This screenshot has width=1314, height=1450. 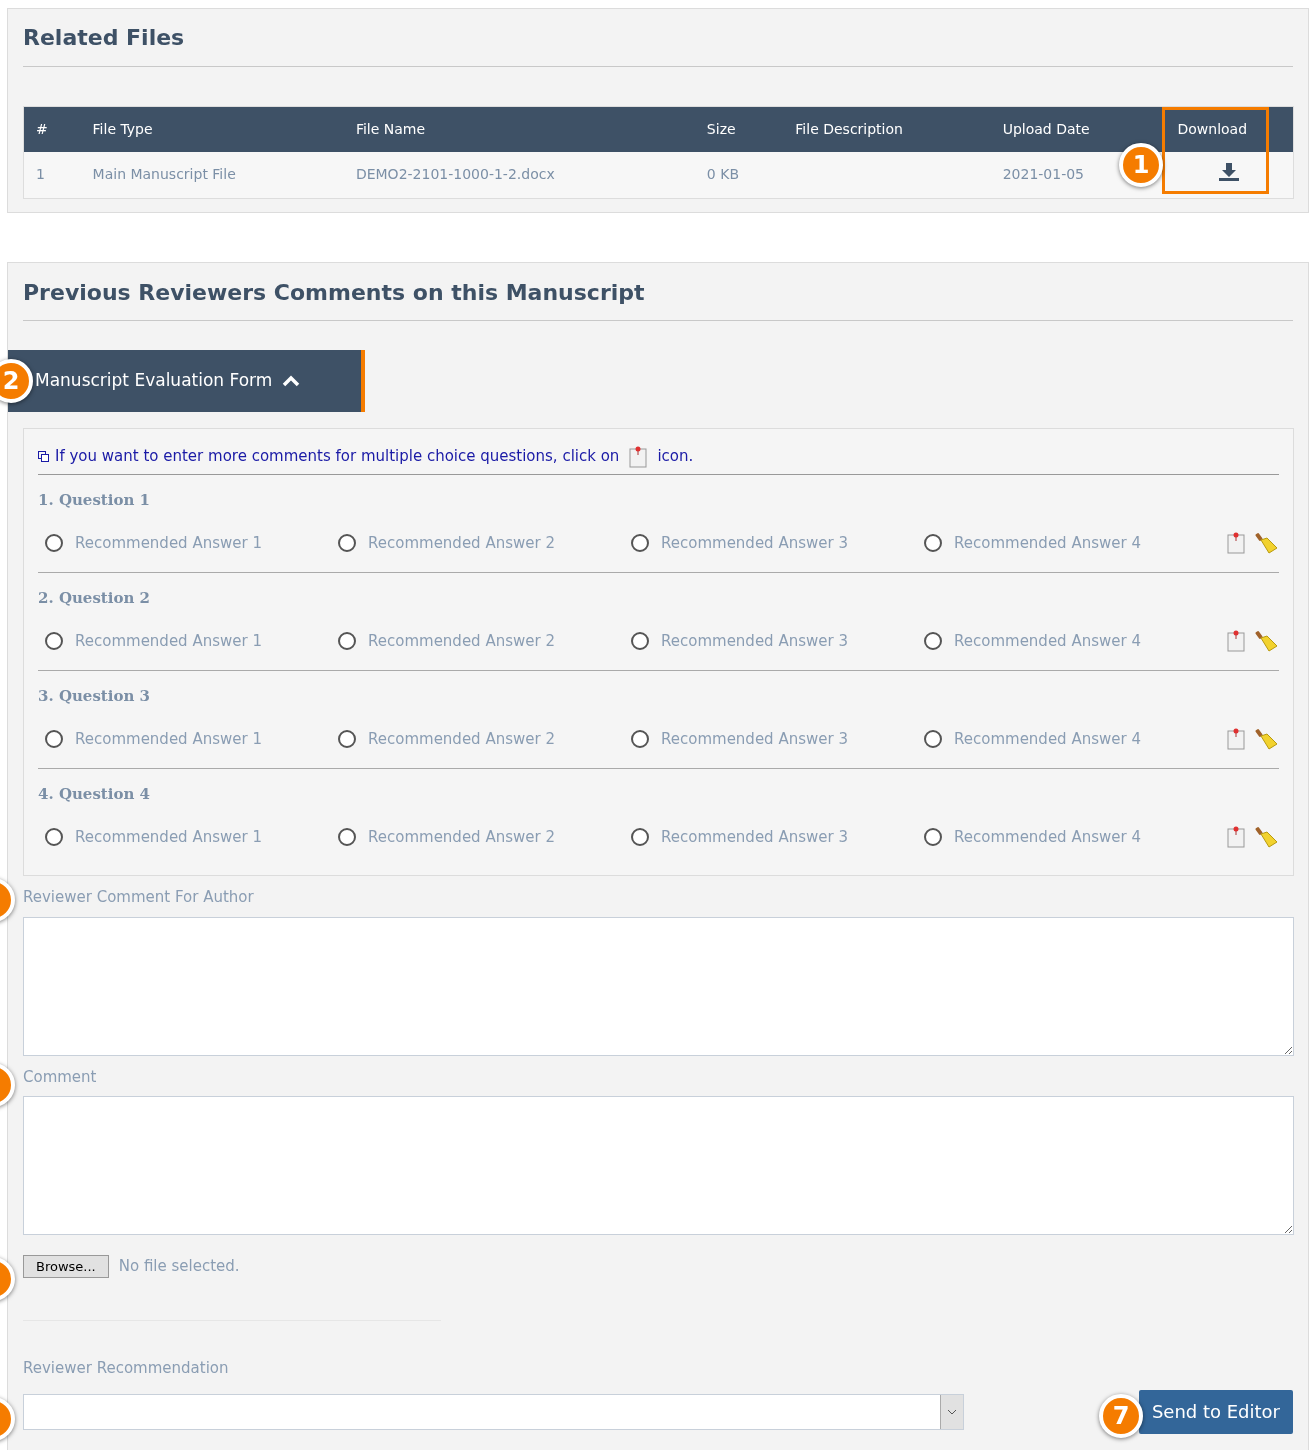 What do you see at coordinates (849, 128) in the screenshot?
I see `column-header: File Description` at bounding box center [849, 128].